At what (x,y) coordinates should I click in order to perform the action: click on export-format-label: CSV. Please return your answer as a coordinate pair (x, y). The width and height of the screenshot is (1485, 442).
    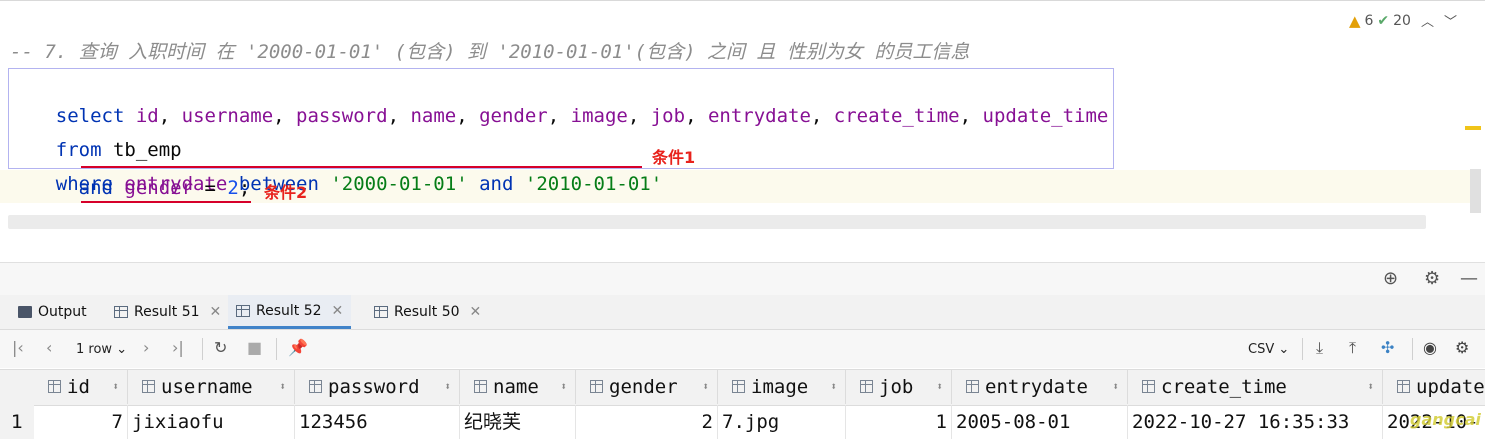
    Looking at the image, I should click on (1261, 349).